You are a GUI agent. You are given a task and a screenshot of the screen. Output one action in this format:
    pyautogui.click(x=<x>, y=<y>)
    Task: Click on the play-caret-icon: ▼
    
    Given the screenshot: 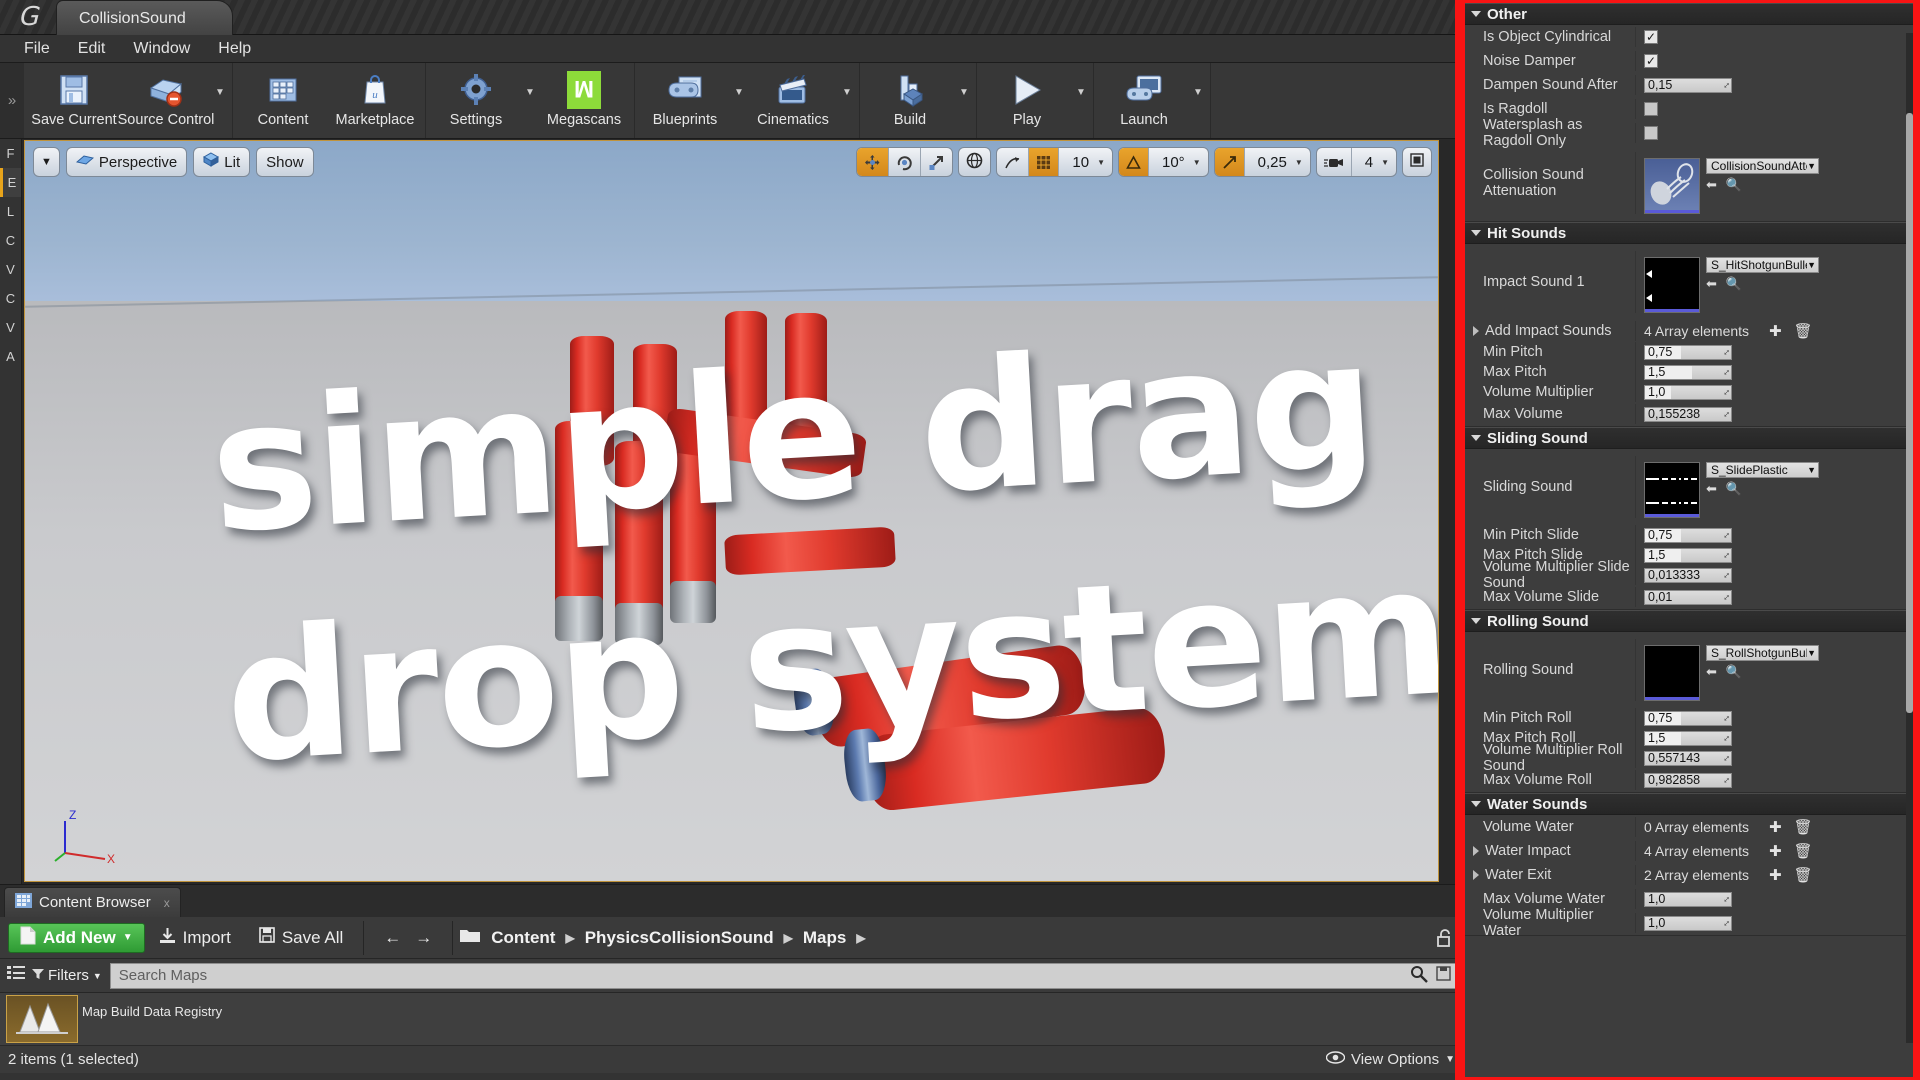 What is the action you would take?
    pyautogui.click(x=1081, y=100)
    